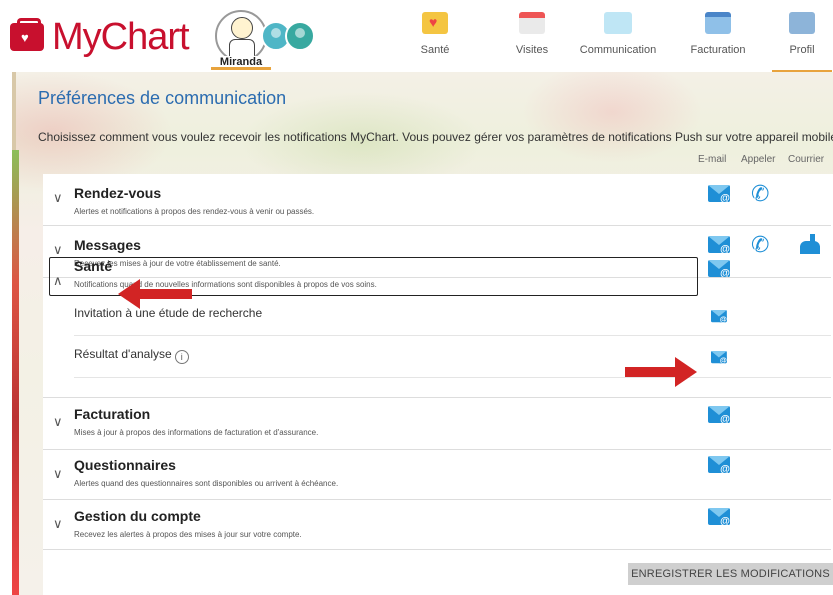 The image size is (833, 595). Describe the element at coordinates (118, 193) in the screenshot. I see `section-title: Rendez-vous` at that location.